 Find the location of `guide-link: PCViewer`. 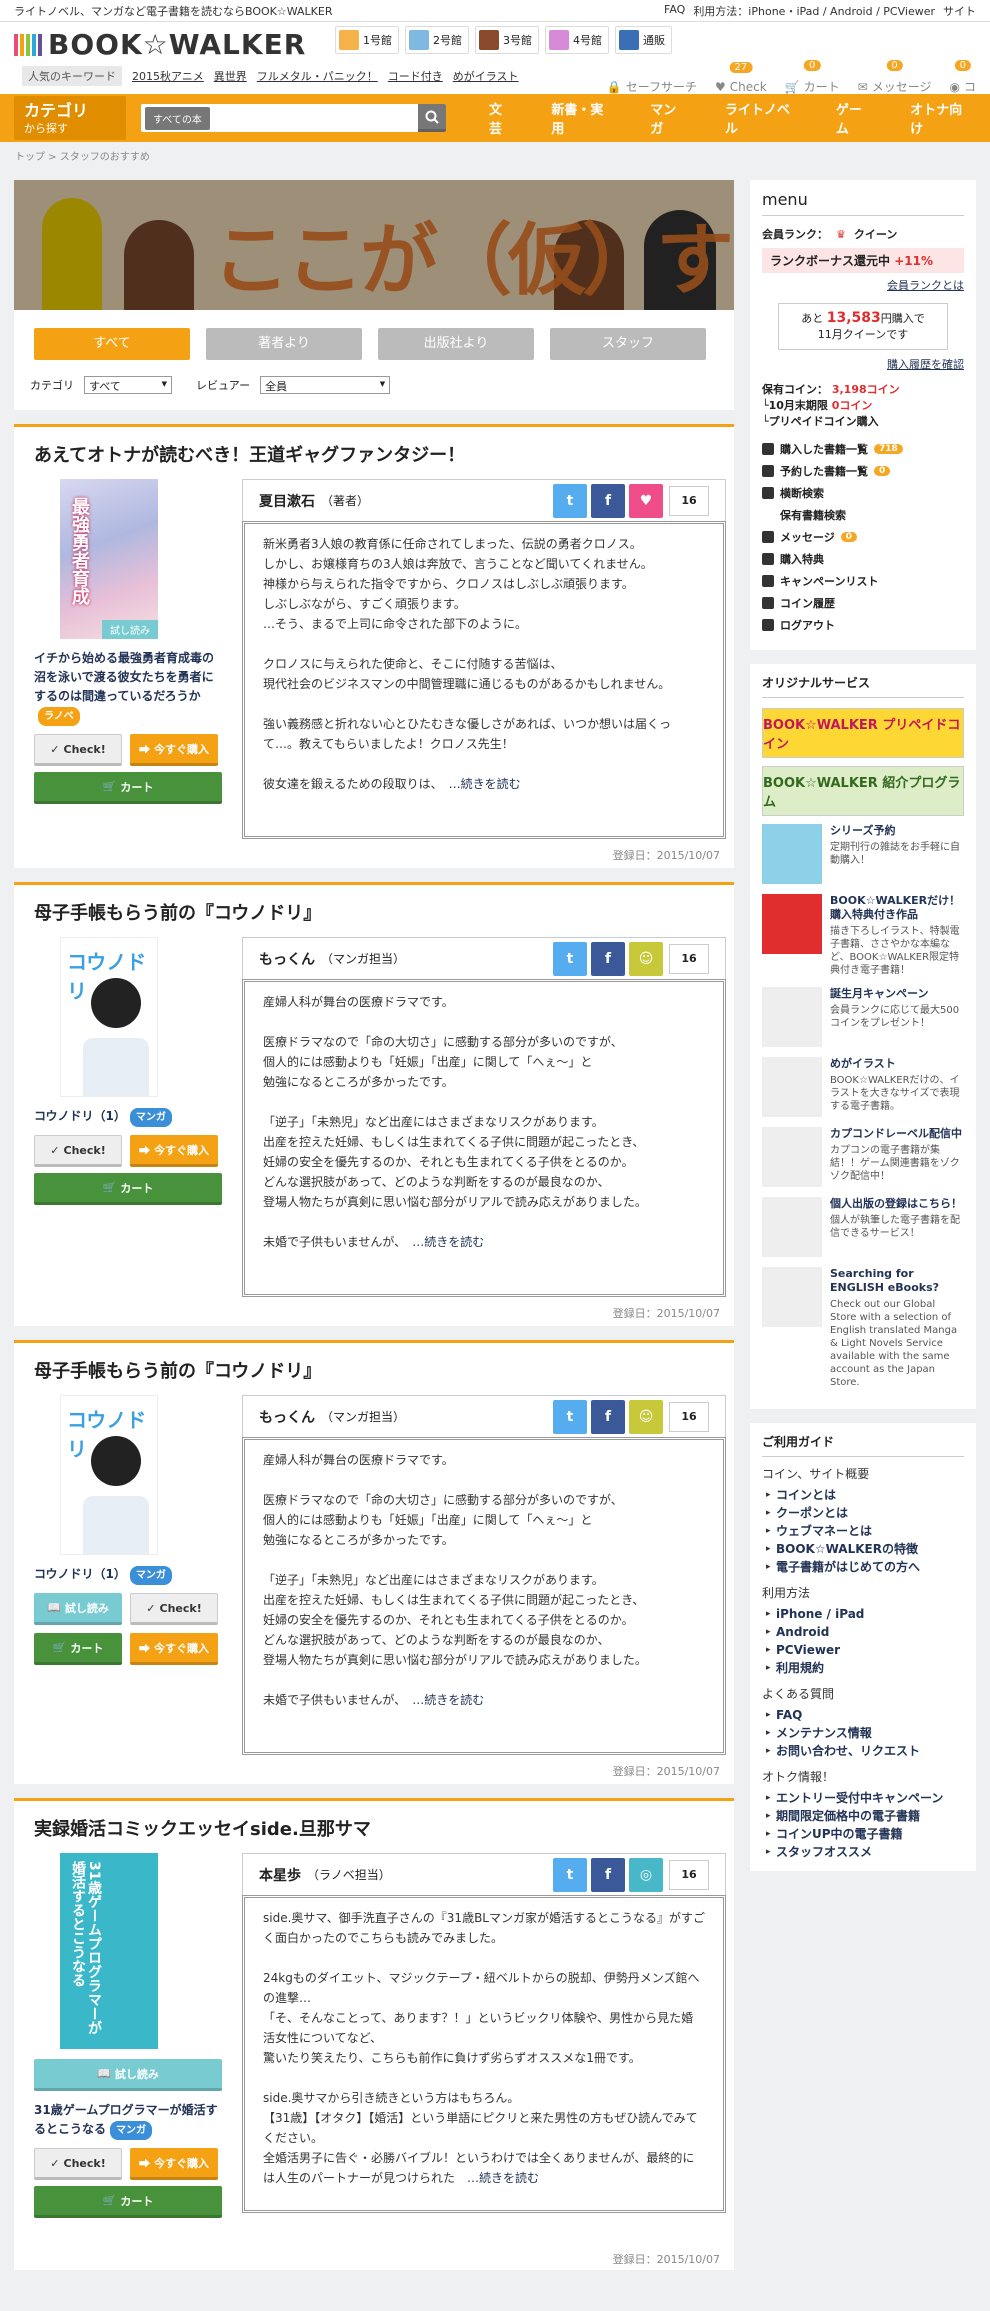

guide-link: PCViewer is located at coordinates (863, 1650).